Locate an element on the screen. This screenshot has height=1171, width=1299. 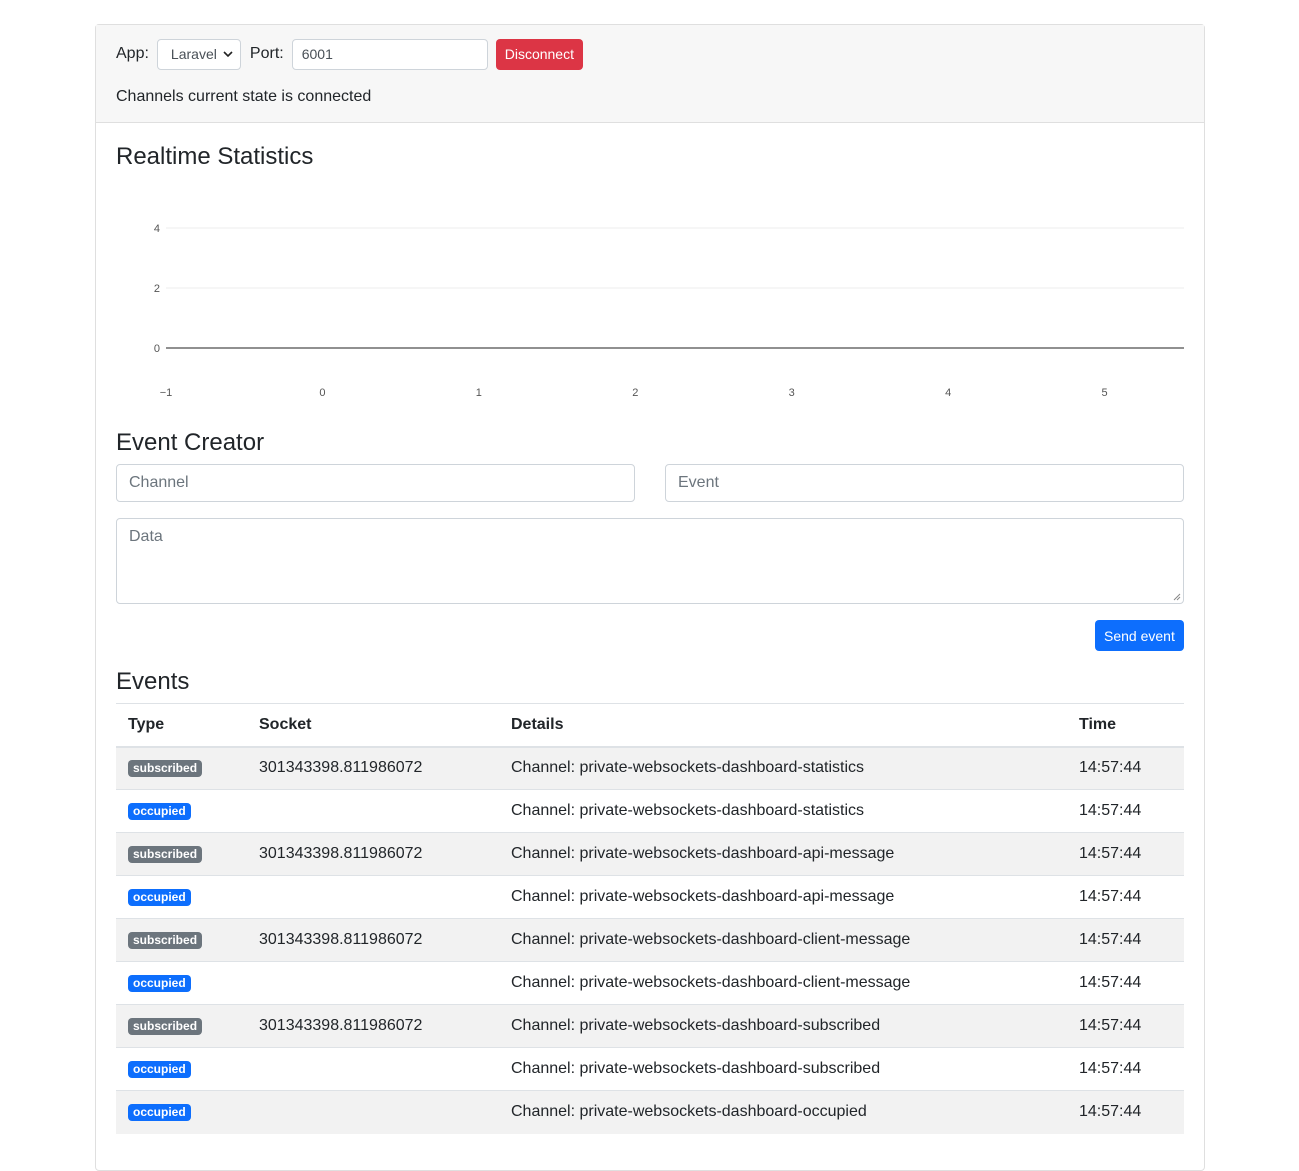
resize-handle-icon is located at coordinates (1177, 597).